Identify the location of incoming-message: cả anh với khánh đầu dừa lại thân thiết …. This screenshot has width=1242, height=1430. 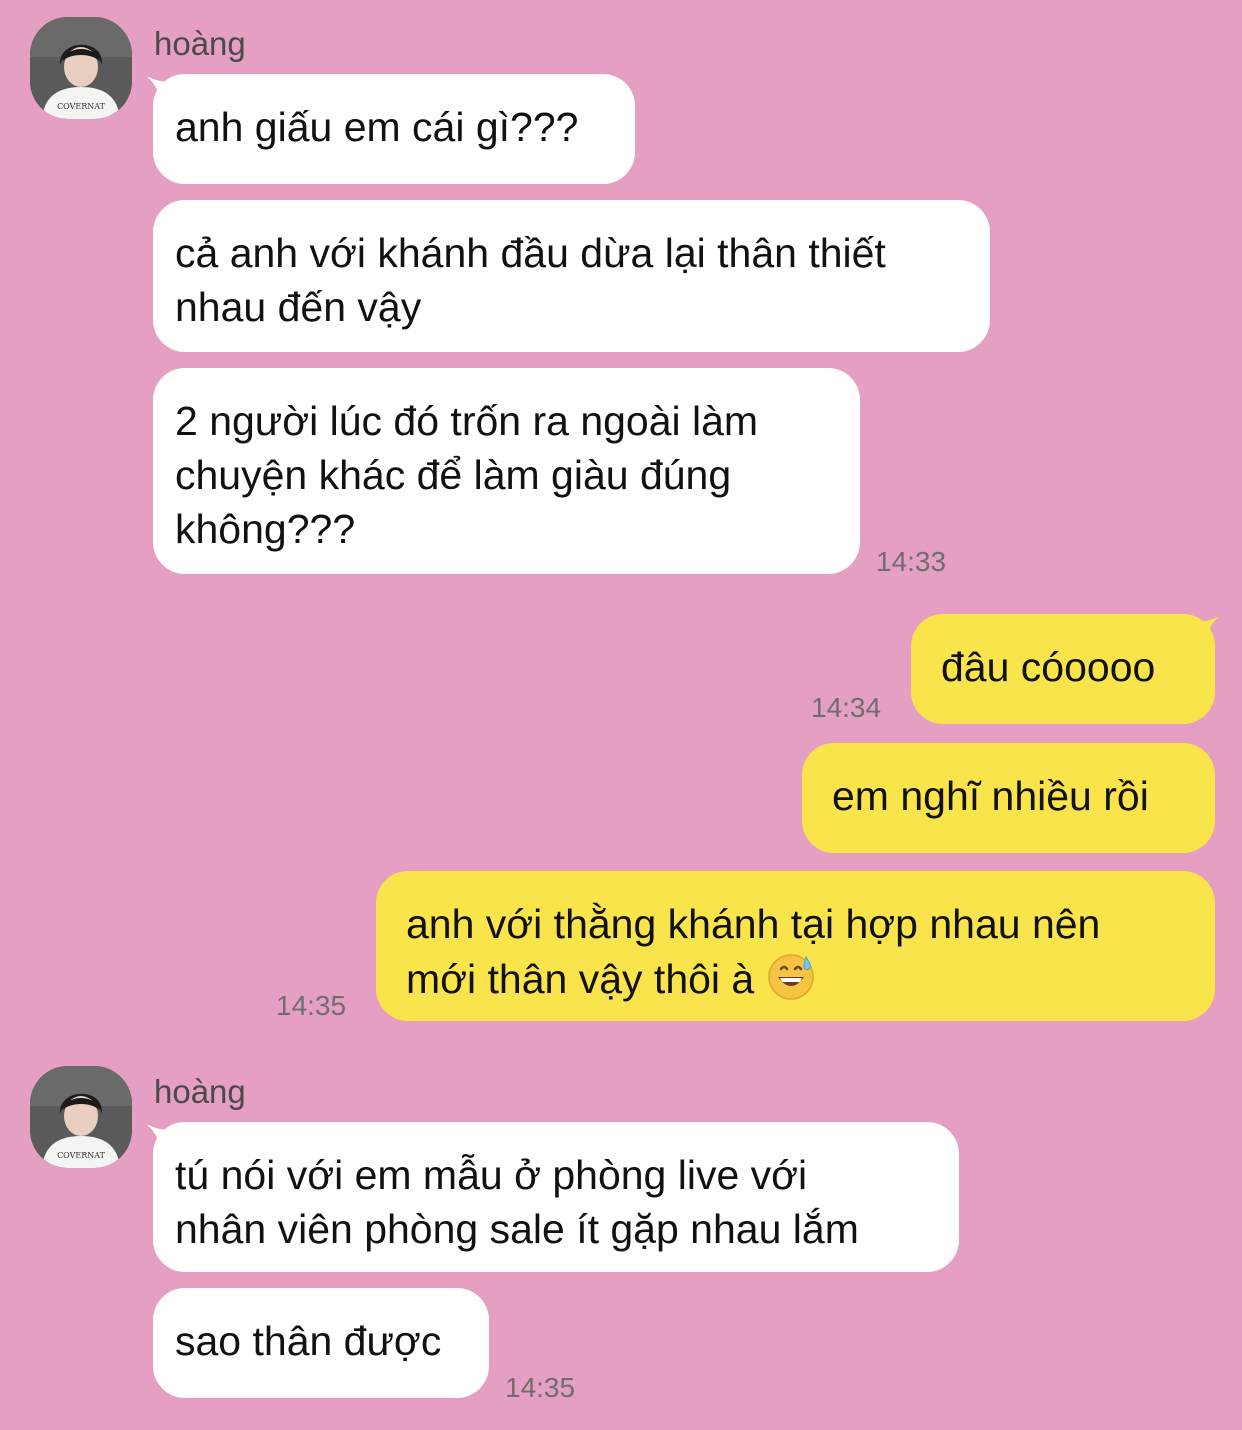
(571, 276).